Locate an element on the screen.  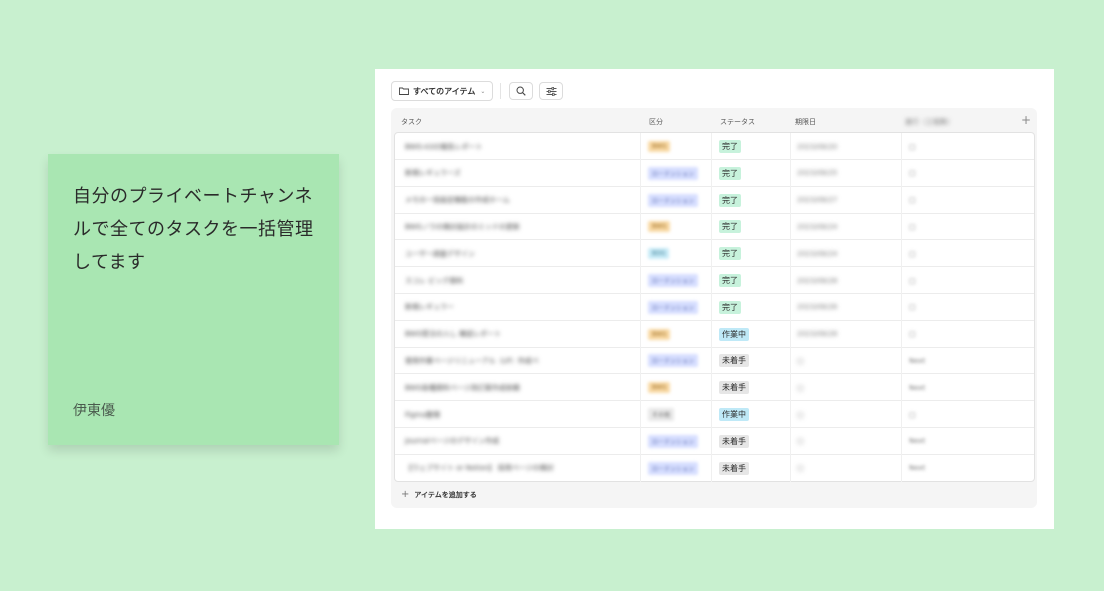
category-cell: BDG is located at coordinates (659, 253).